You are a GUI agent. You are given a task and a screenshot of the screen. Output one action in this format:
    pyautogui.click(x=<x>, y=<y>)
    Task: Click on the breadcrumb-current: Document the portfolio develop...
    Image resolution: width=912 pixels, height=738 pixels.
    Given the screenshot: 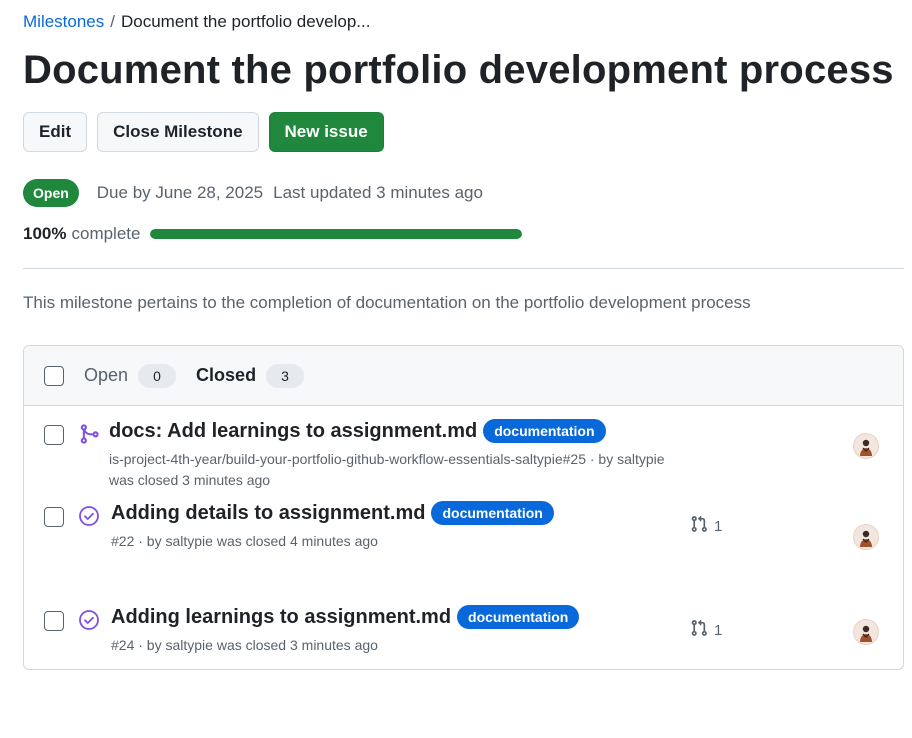 What is the action you would take?
    pyautogui.click(x=246, y=21)
    